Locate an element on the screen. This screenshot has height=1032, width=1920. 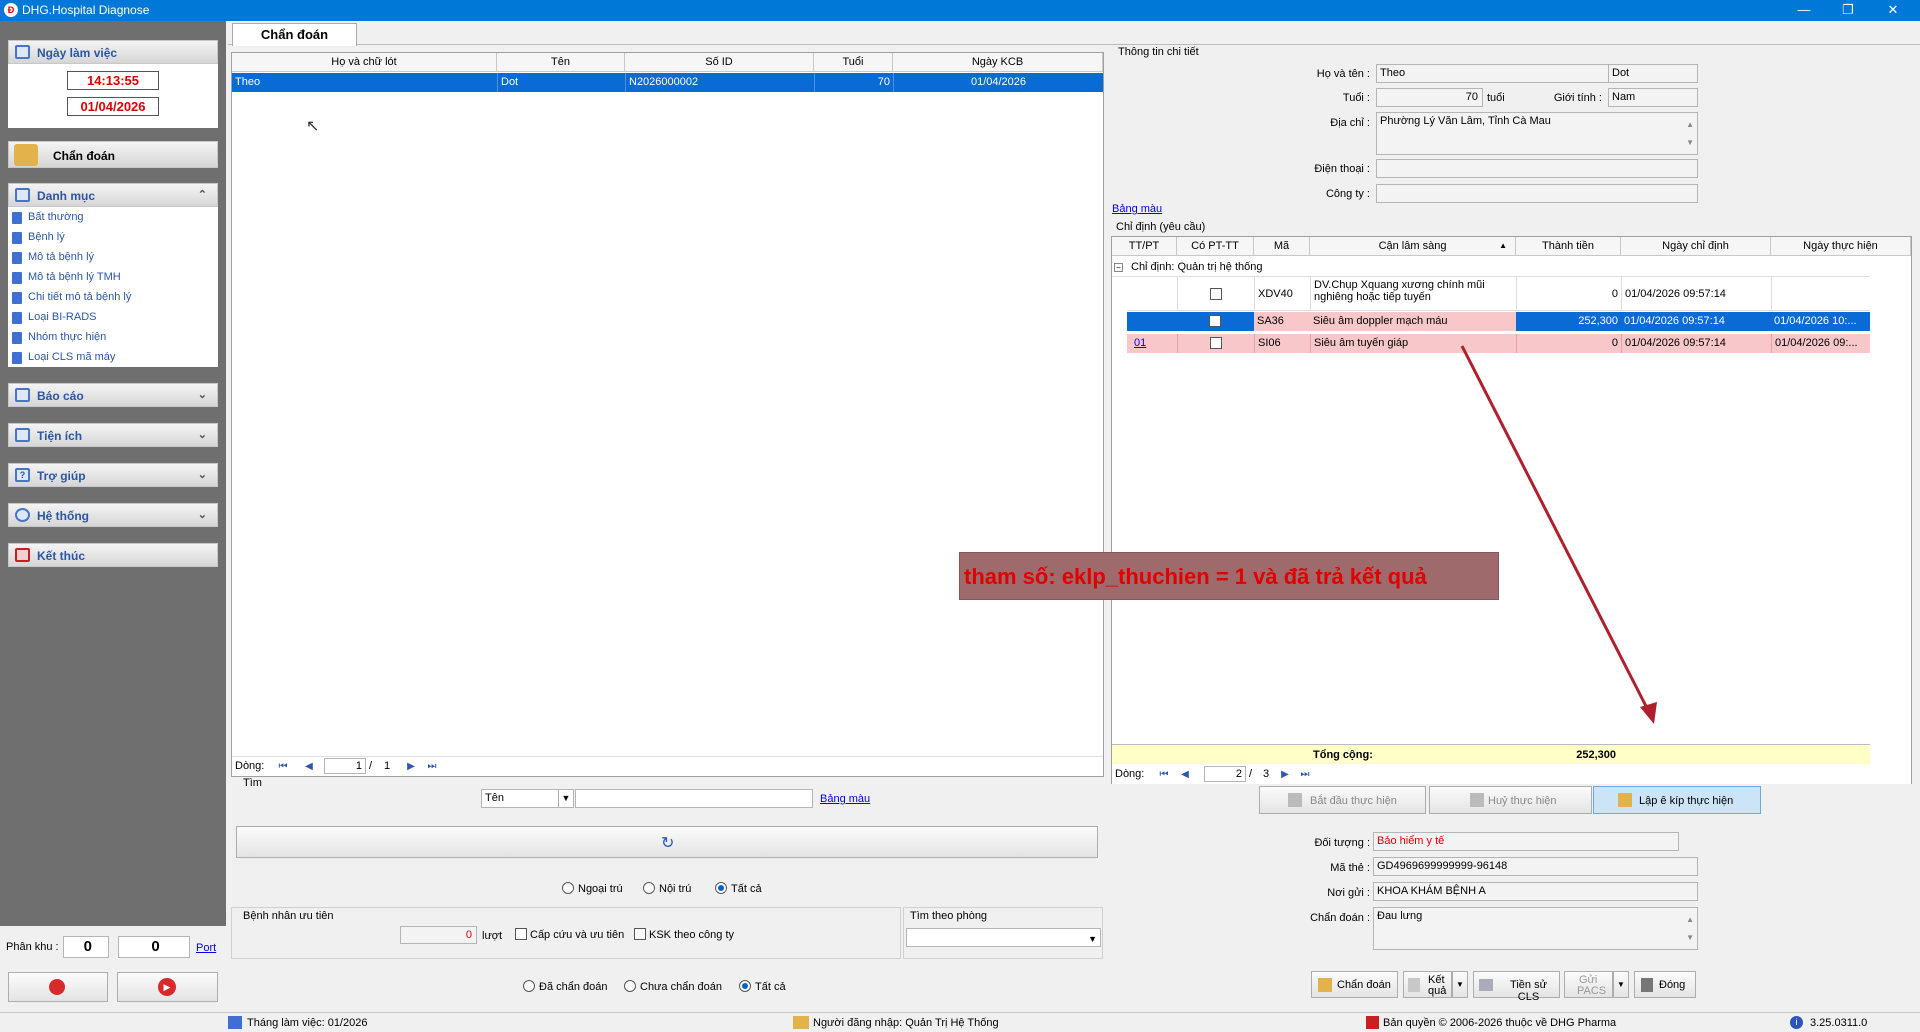
radio-all-diag: Tất cả is located at coordinates (762, 986).